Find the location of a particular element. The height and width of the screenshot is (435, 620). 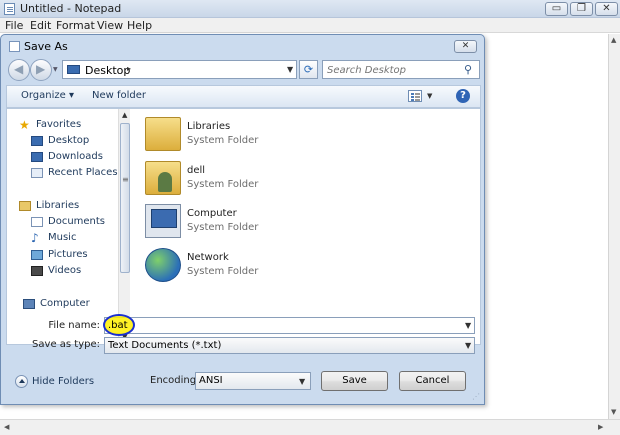

collapse-arrow-icon is located at coordinates (21, 381).